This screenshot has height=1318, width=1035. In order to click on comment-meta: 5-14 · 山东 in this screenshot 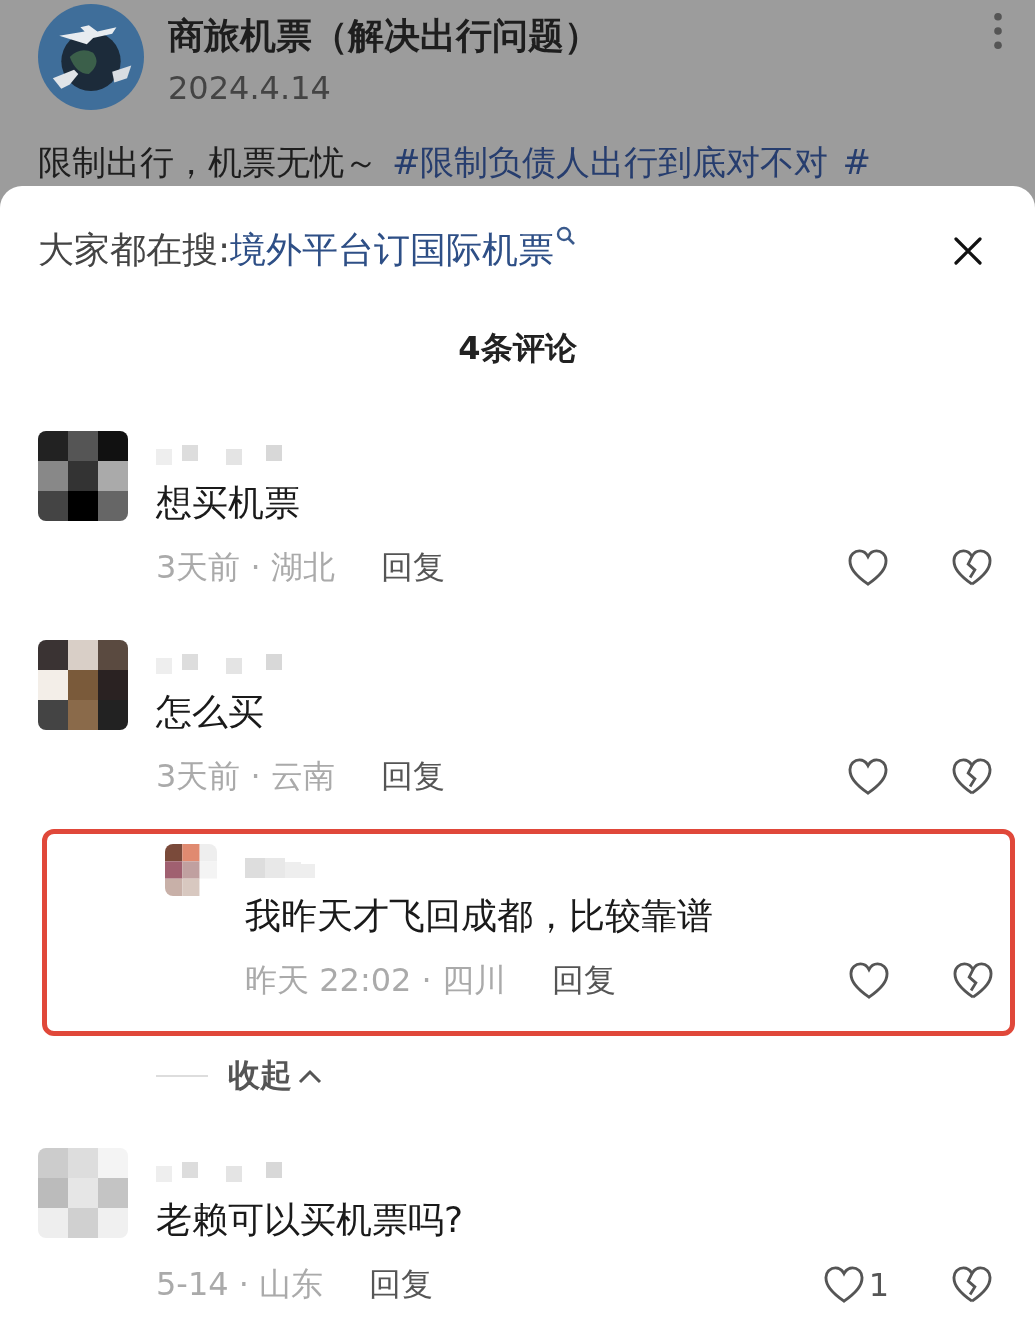, I will do `click(240, 1284)`.